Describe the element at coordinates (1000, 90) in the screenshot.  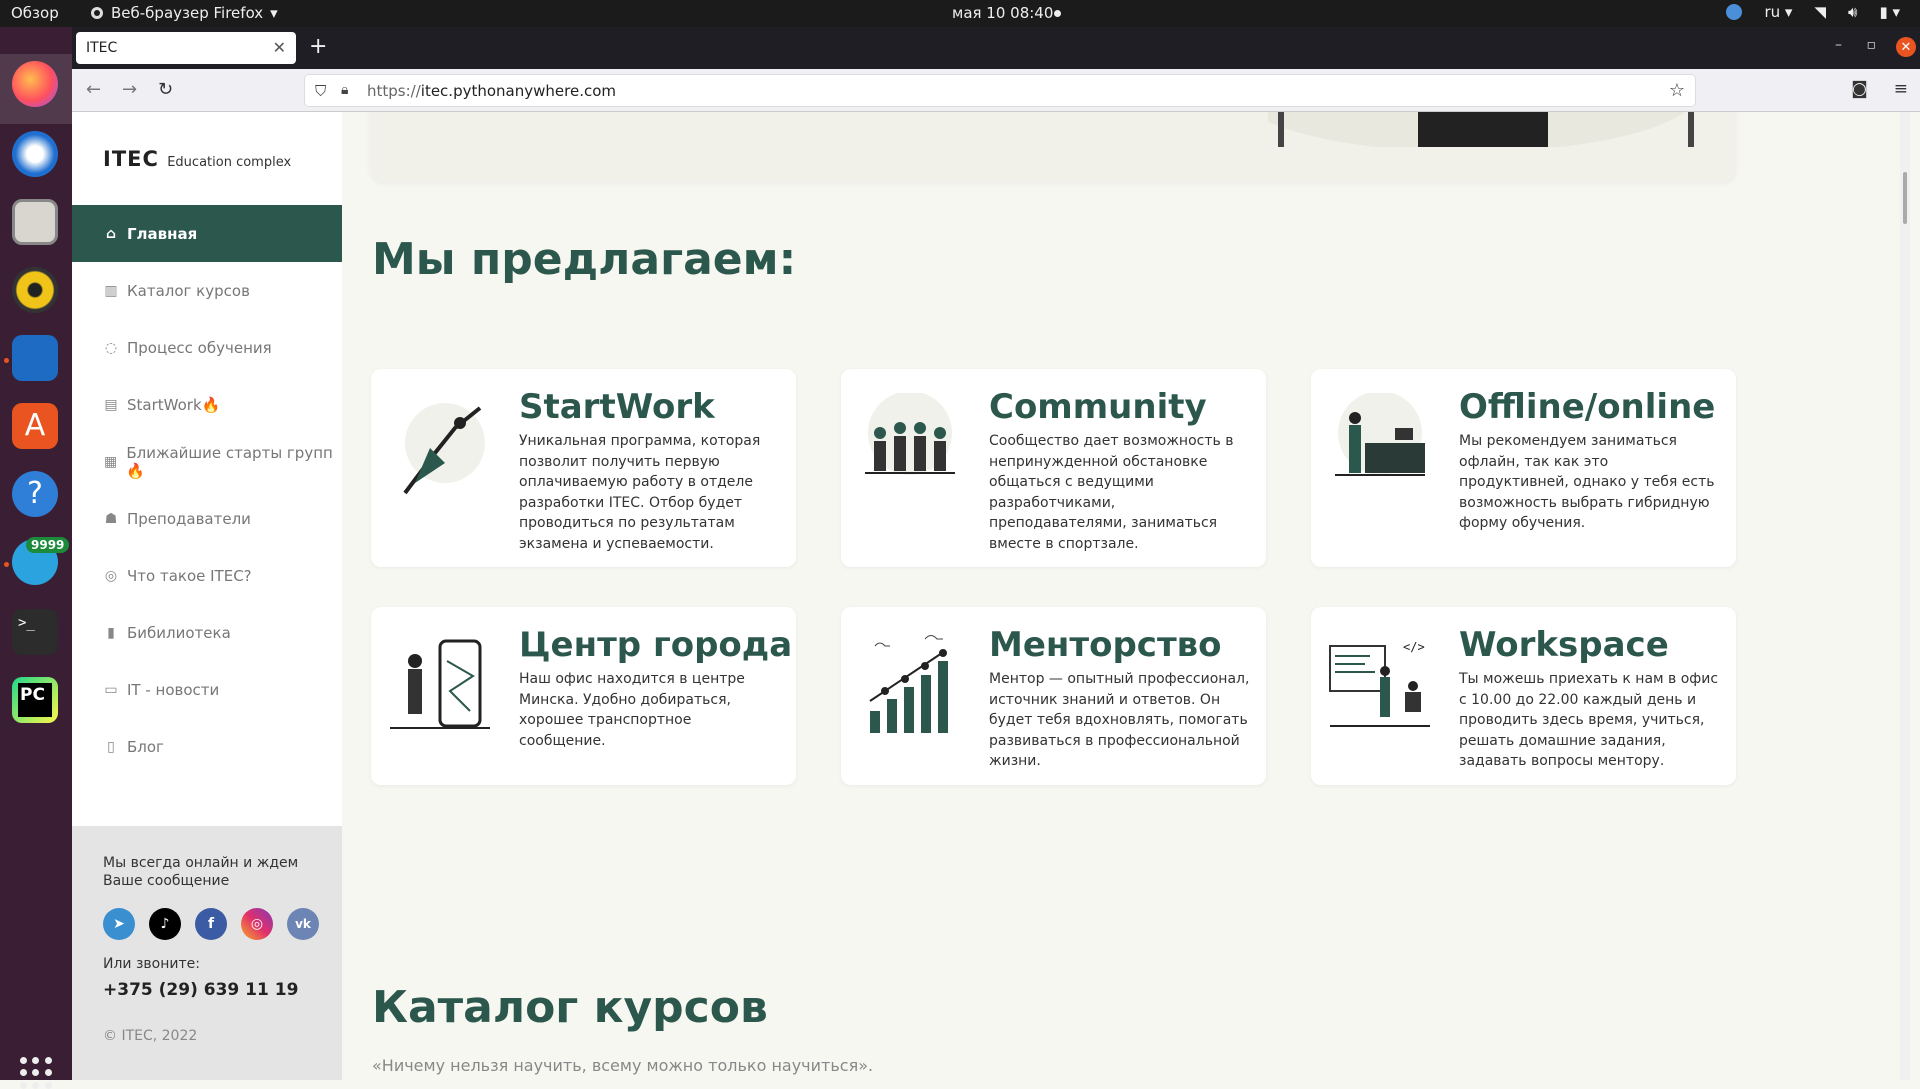
I see `url-bar: ⛉ 🔒︎ https://itec.pythonanywhere.com ☆` at that location.